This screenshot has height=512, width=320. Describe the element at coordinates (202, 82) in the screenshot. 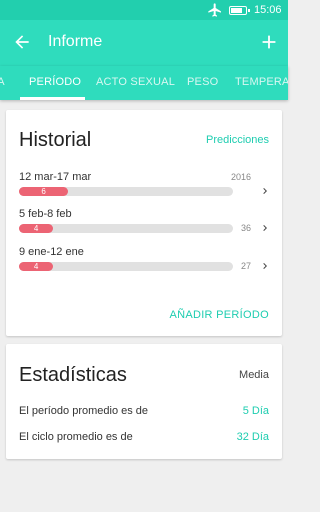

I see `tab-peso: PESO` at that location.